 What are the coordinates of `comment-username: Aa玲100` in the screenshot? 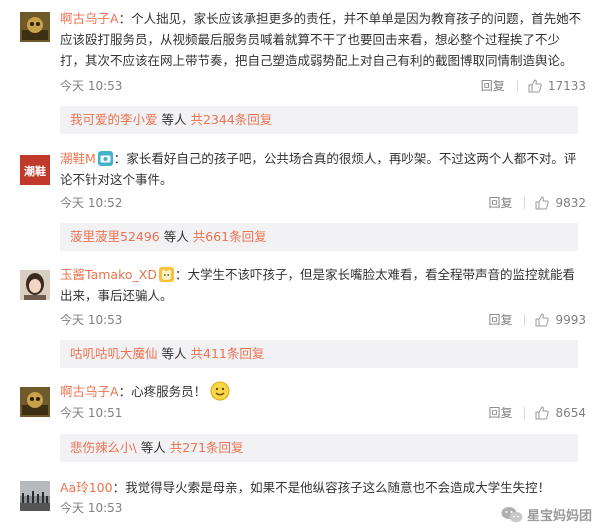 It's located at (86, 487).